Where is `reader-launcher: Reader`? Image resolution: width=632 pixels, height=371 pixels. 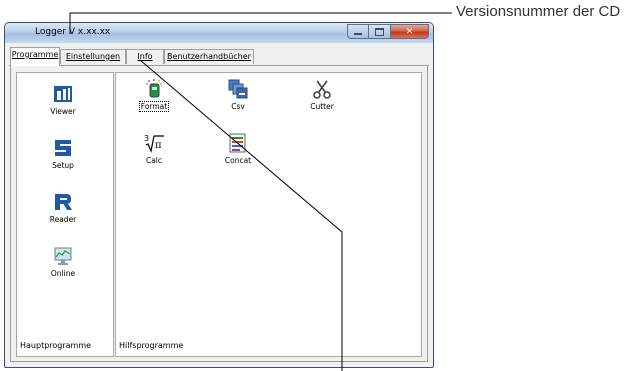 reader-launcher: Reader is located at coordinates (63, 207).